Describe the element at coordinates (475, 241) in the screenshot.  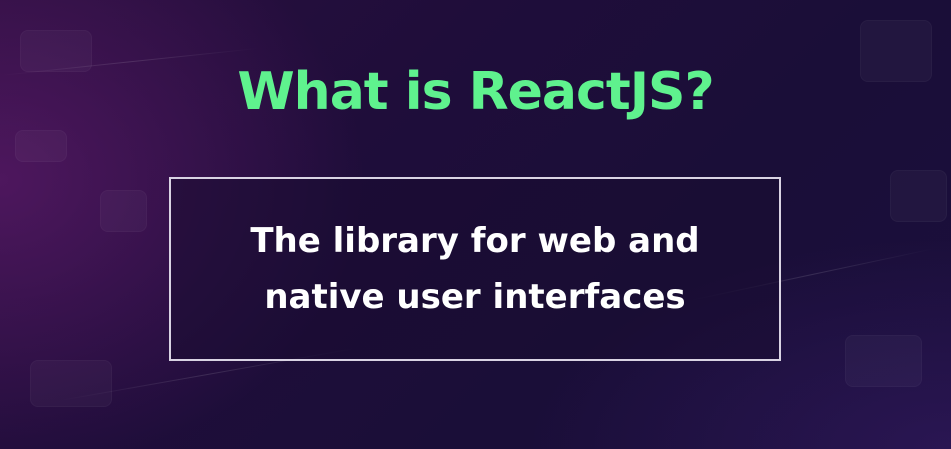
I see `definition-line-1: The library for web and` at that location.